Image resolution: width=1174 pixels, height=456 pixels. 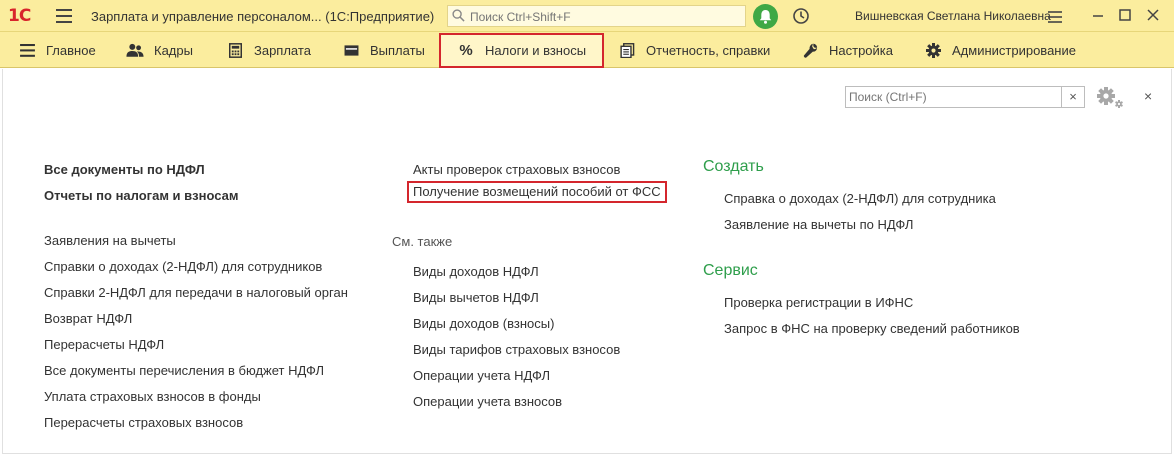 What do you see at coordinates (953, 16) in the screenshot?
I see `current-user: Вишневская Светлана Николаевна` at bounding box center [953, 16].